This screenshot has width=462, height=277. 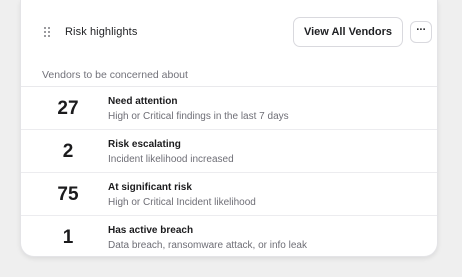 I want to click on highlight-count: 27, so click(x=68, y=108).